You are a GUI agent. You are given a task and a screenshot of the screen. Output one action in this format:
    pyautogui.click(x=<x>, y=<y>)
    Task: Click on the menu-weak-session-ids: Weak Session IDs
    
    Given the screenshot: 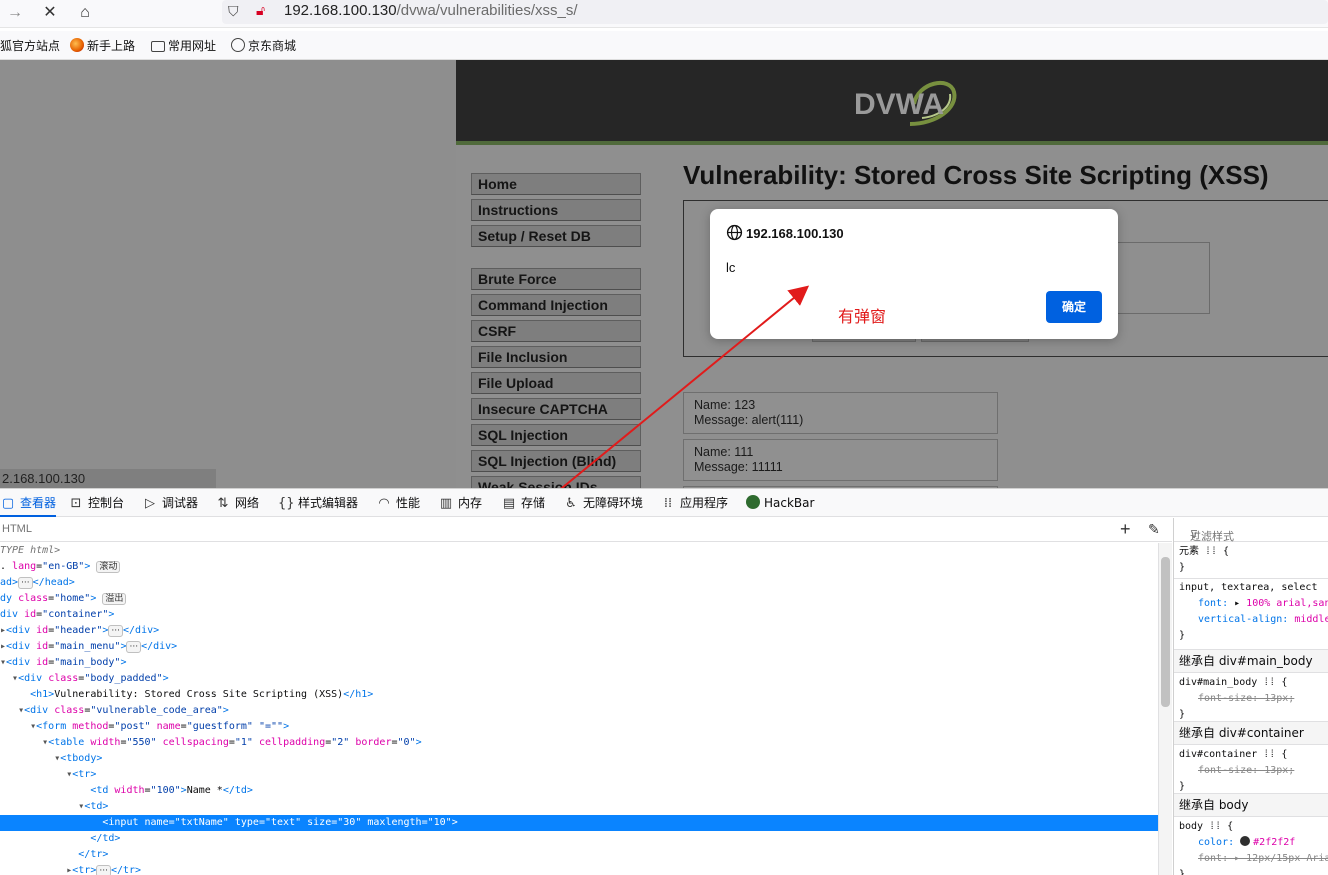 What is the action you would take?
    pyautogui.click(x=556, y=482)
    